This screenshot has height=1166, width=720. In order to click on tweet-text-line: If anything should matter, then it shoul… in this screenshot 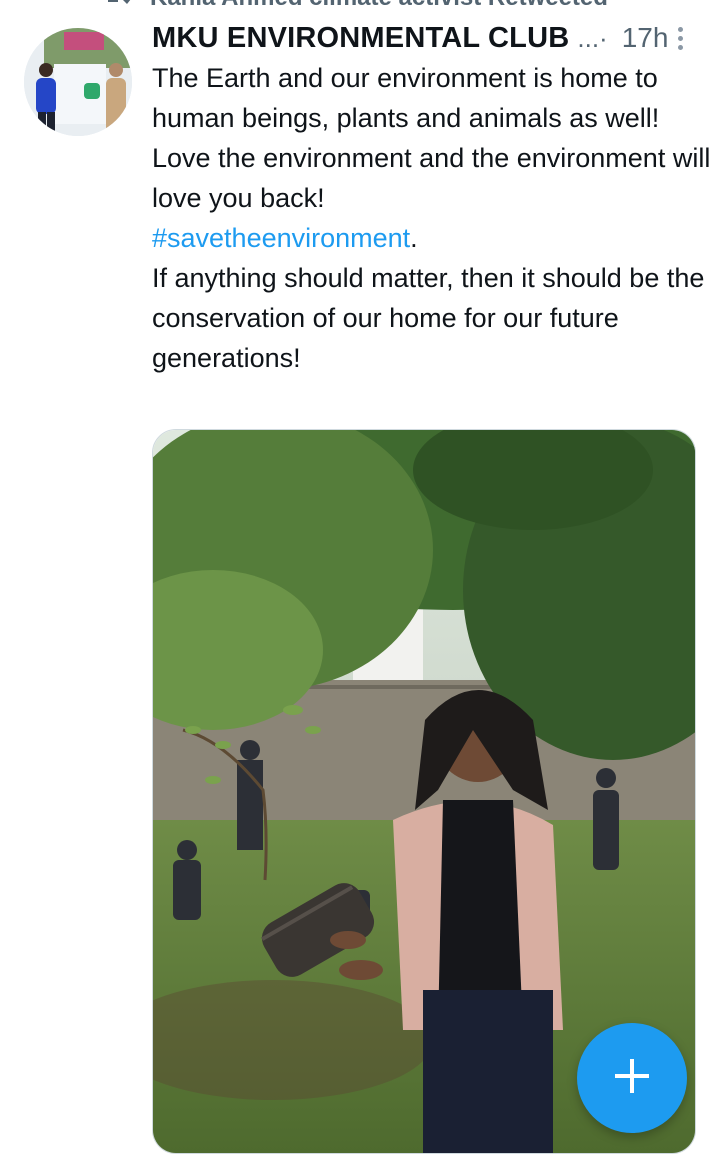, I will do `click(428, 318)`.